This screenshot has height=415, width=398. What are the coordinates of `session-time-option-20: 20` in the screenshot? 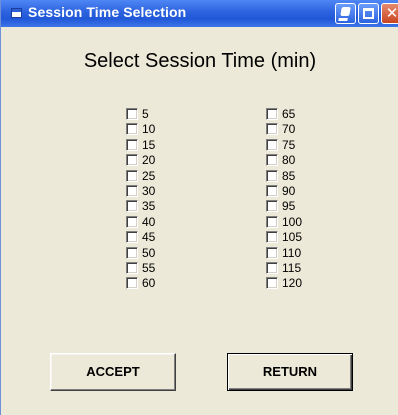 It's located at (140, 160).